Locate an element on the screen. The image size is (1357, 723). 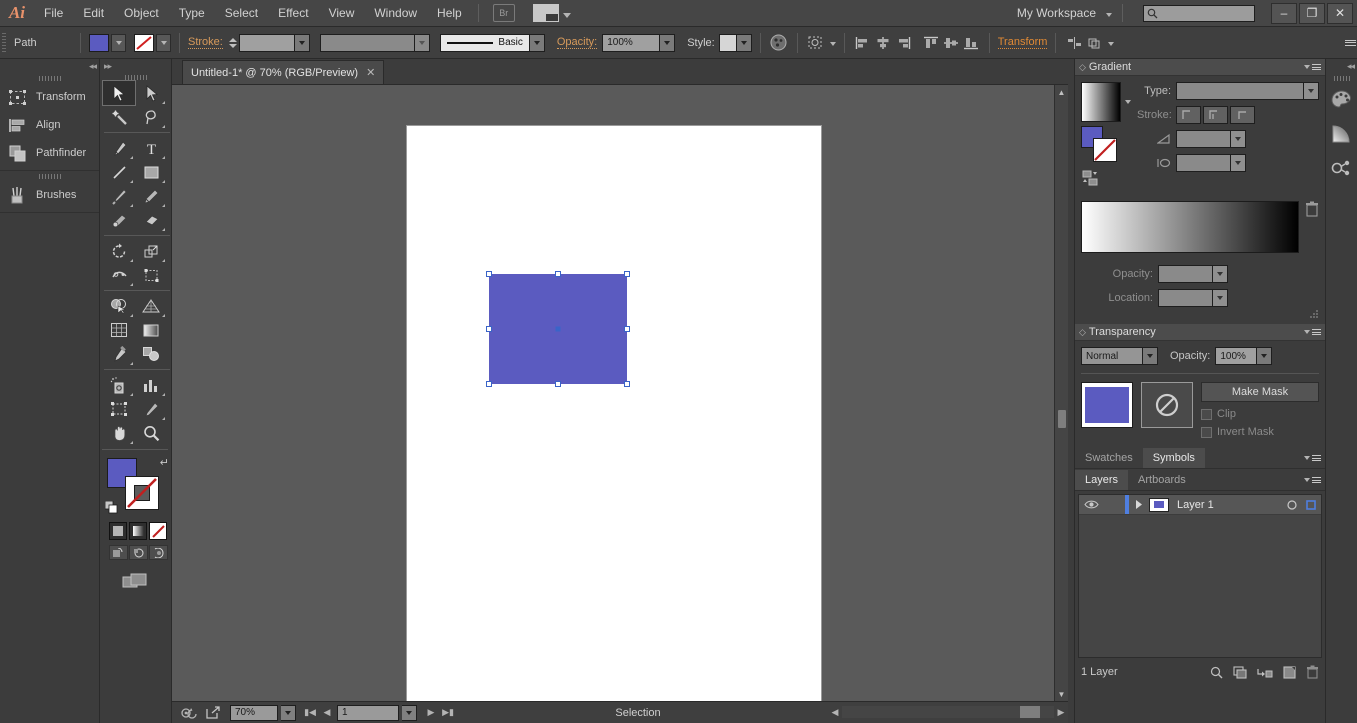
menu-file: File is located at coordinates (53, 13).